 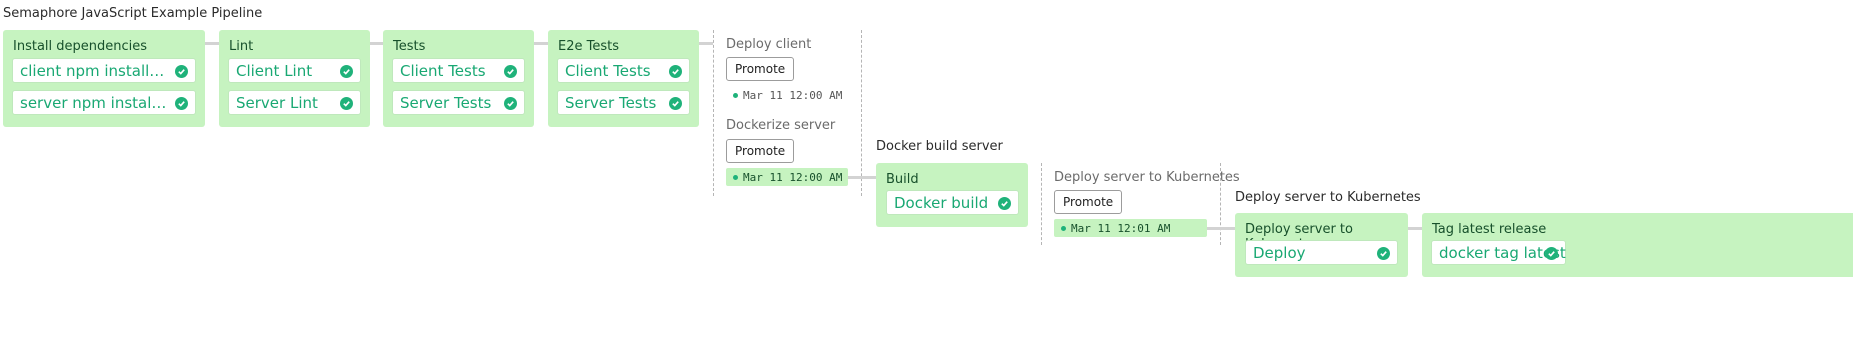 I want to click on job-client-lint: Client Lint, so click(x=294, y=70).